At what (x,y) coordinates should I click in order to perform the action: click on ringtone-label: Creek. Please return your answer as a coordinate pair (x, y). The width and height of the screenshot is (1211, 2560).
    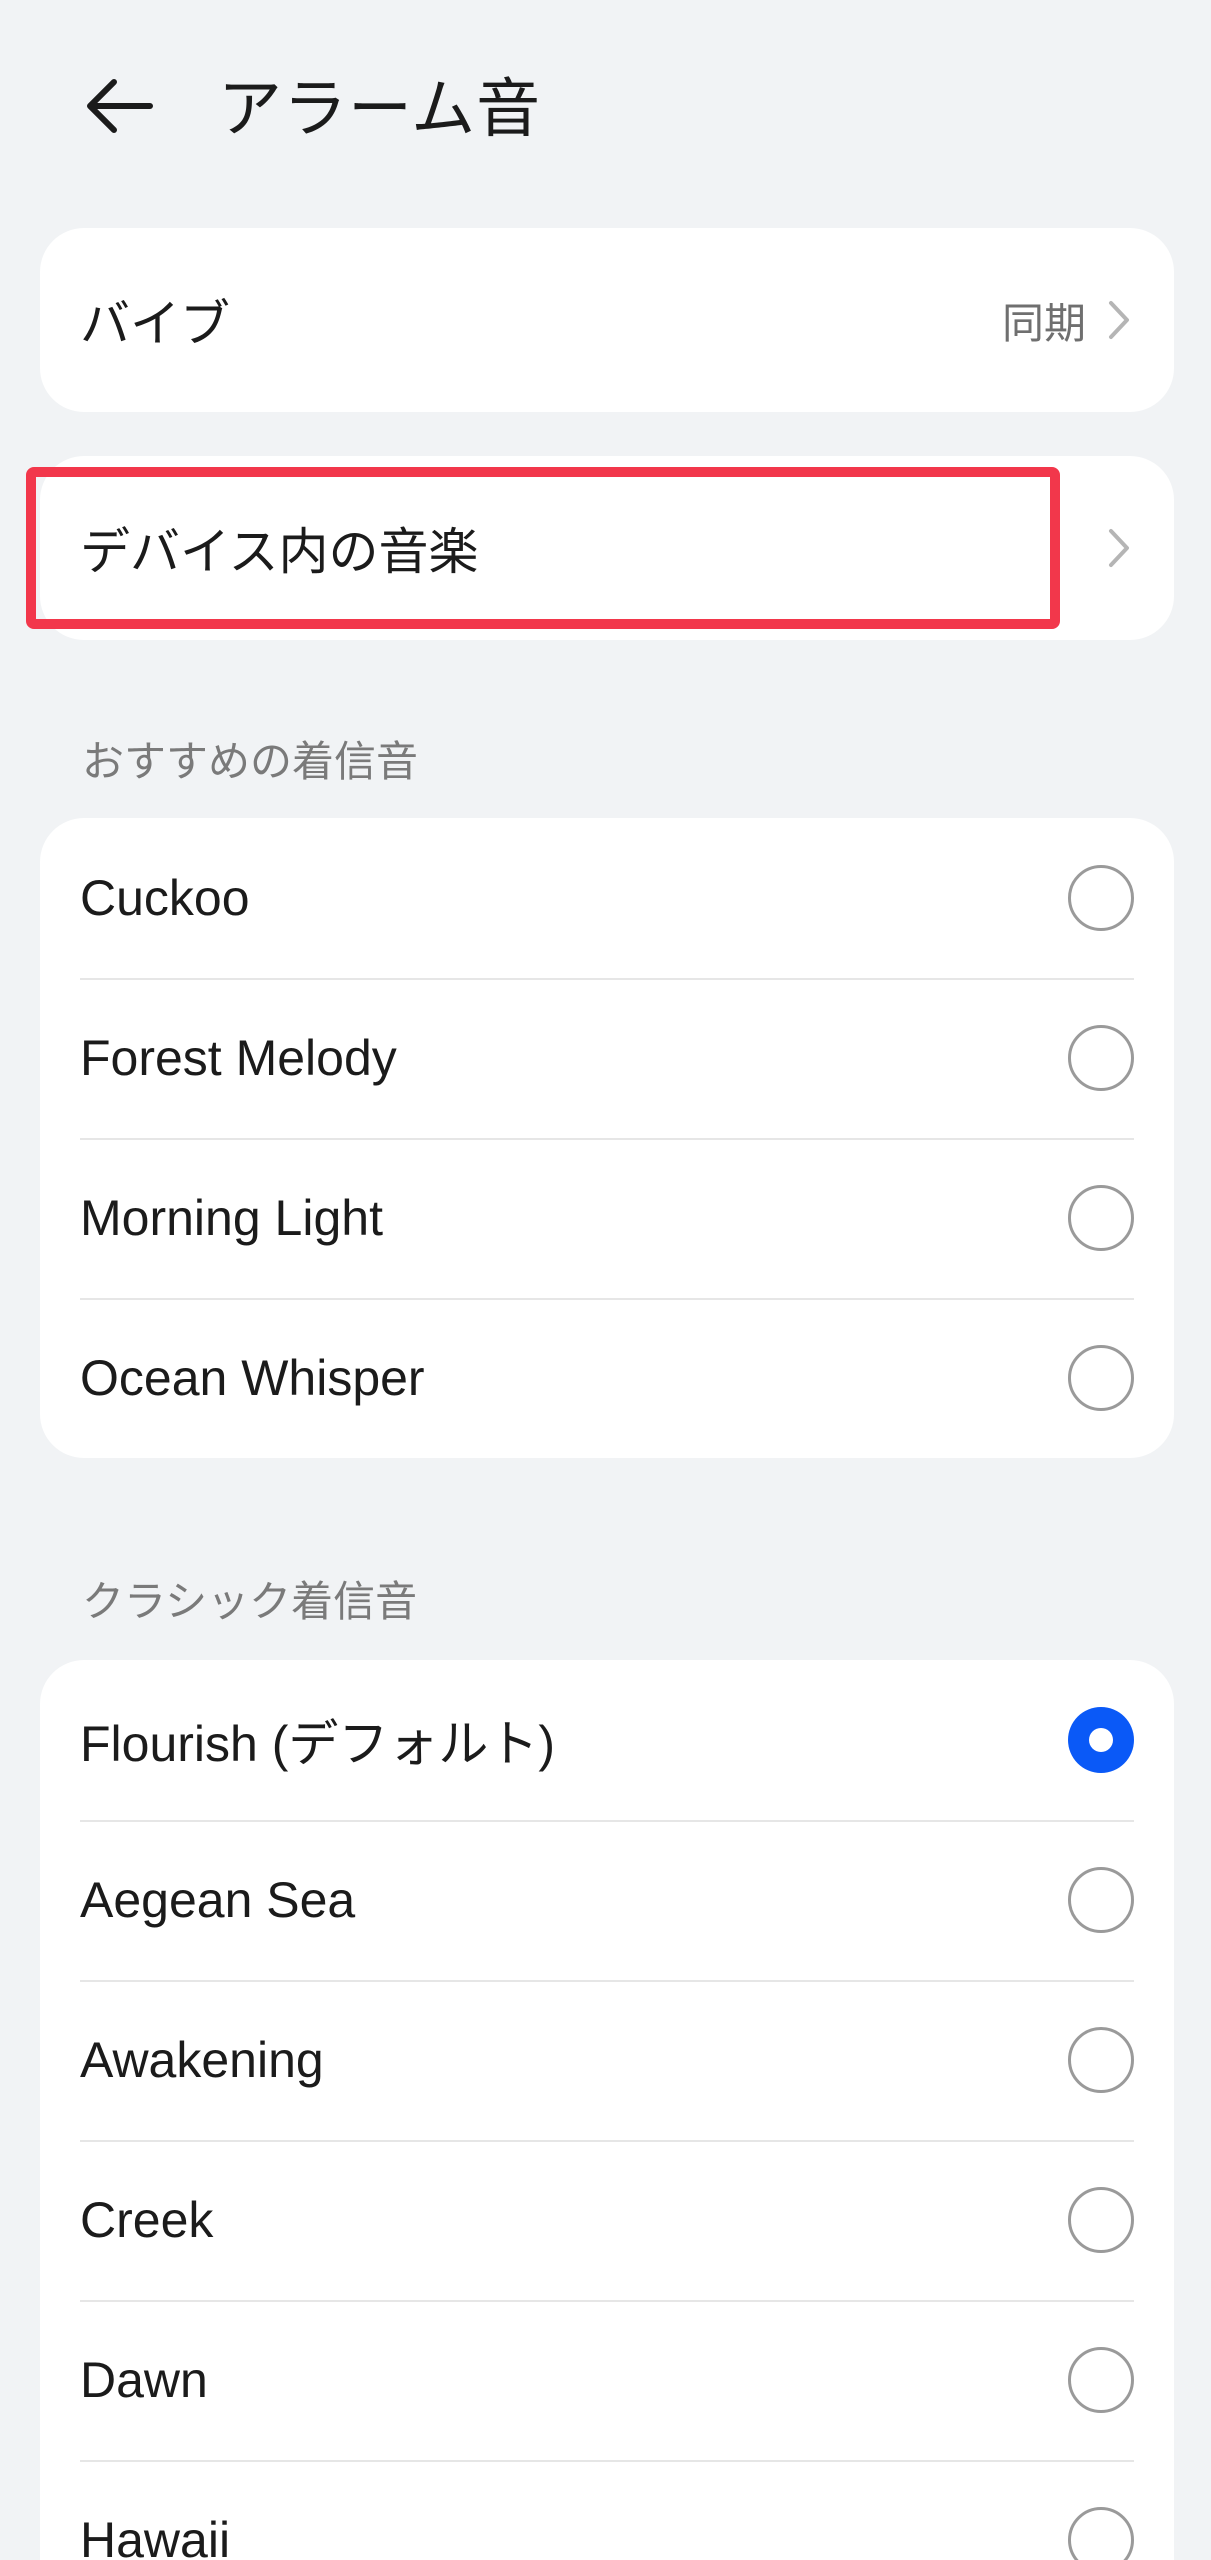
    Looking at the image, I should click on (147, 2220).